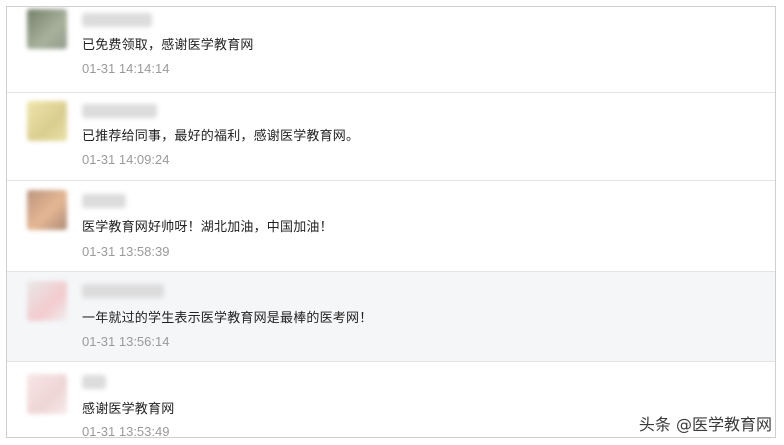 The height and width of the screenshot is (445, 784). Describe the element at coordinates (227, 318) in the screenshot. I see `comment-text: 一年就过的学生表示医学教育网是最棒的医考网！` at that location.